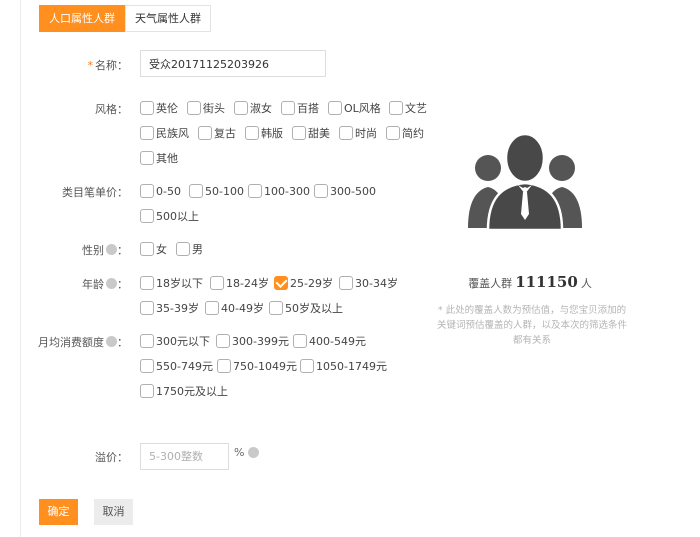 The height and width of the screenshot is (537, 700). Describe the element at coordinates (416, 108) in the screenshot. I see `option-label: 文艺` at that location.